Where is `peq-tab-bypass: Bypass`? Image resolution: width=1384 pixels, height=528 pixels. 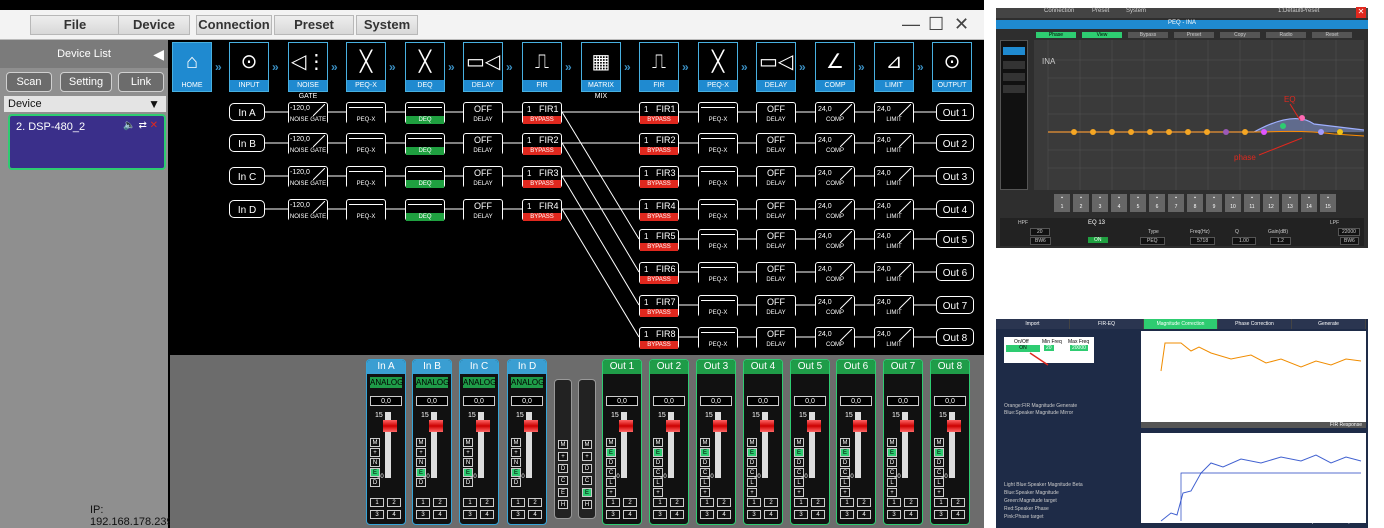 peq-tab-bypass: Bypass is located at coordinates (1148, 35).